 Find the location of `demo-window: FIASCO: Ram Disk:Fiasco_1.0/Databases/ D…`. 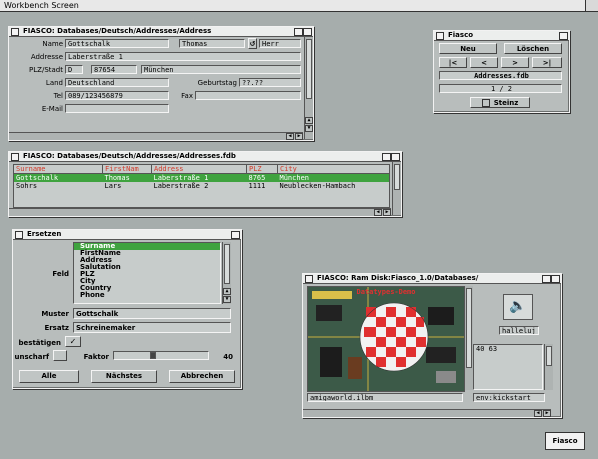

demo-window: FIASCO: Ram Disk:Fiasco_1.0/Databases/ D… is located at coordinates (432, 345).